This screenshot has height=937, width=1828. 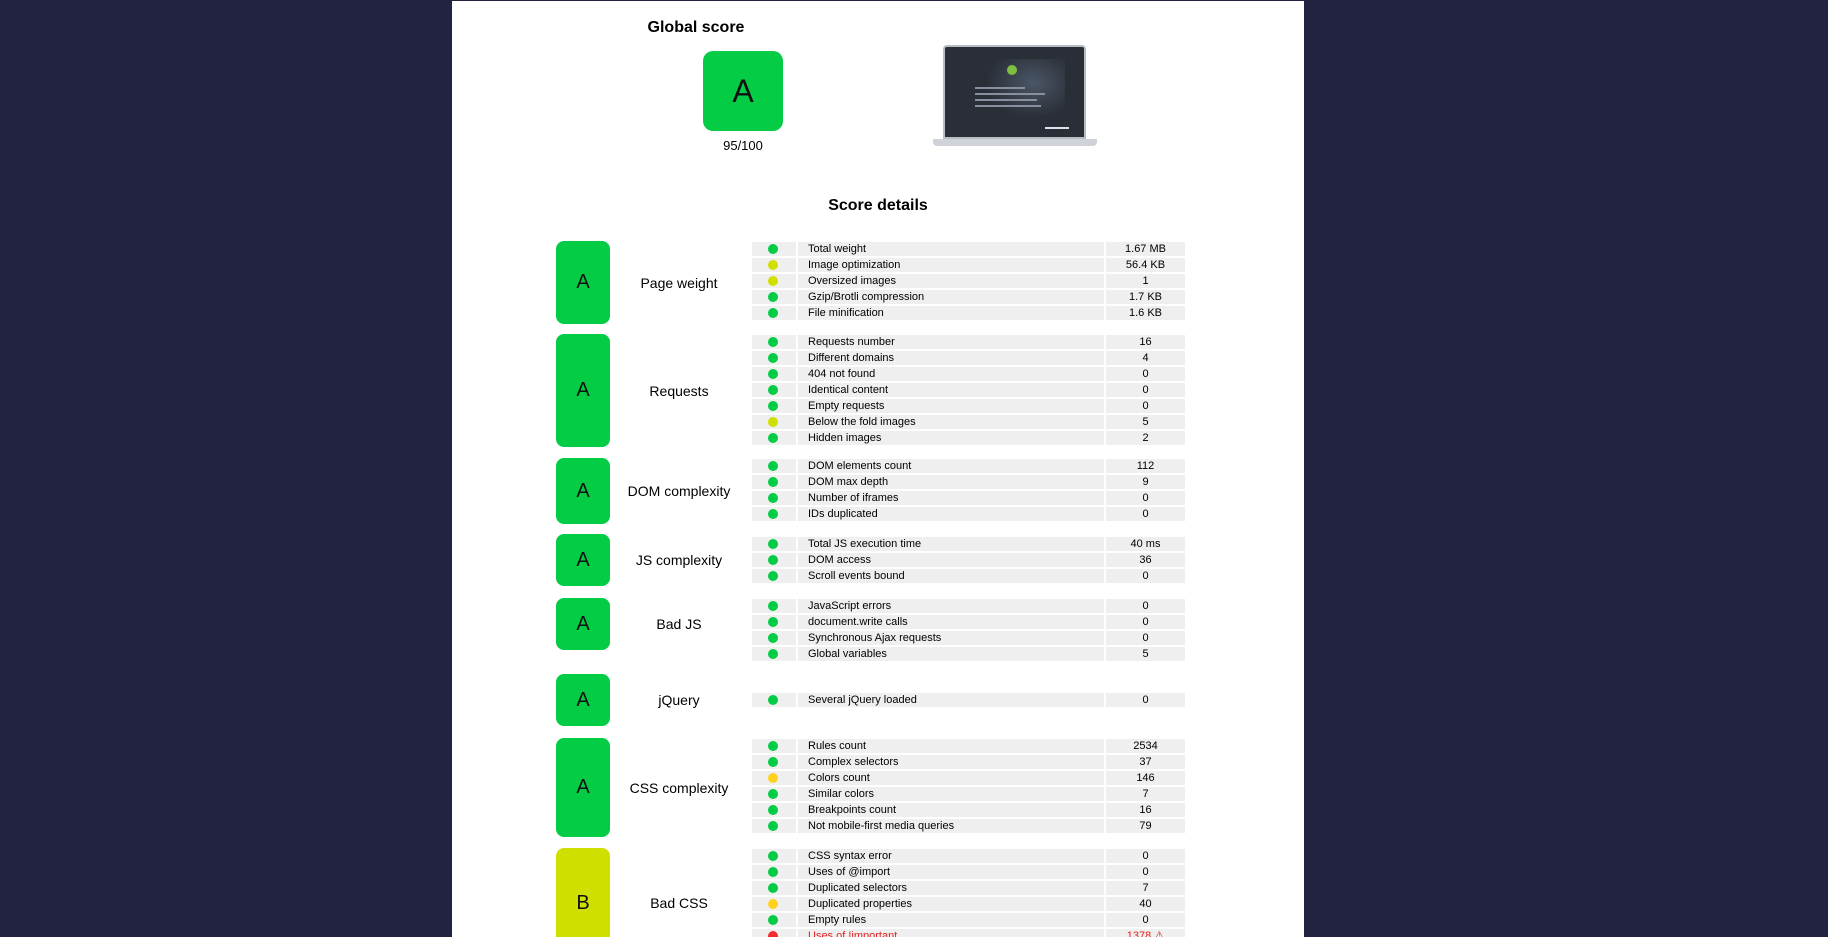 I want to click on metric-row: Scroll events bound 0, so click(x=968, y=576).